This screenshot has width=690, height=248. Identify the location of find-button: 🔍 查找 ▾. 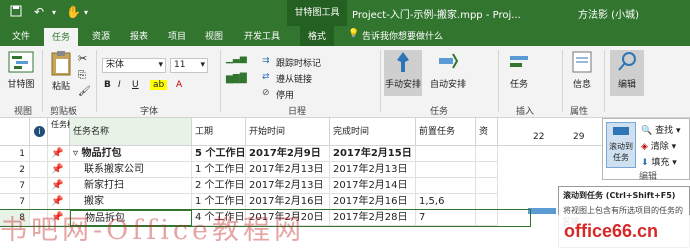
(661, 129).